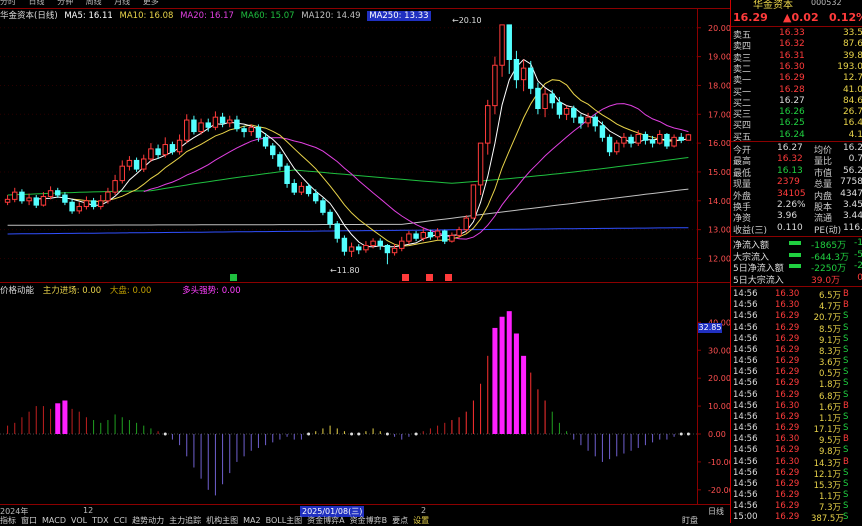 The width and height of the screenshot is (862, 526). Describe the element at coordinates (222, 520) in the screenshot. I see `bottom-tab: 机构主图` at that location.